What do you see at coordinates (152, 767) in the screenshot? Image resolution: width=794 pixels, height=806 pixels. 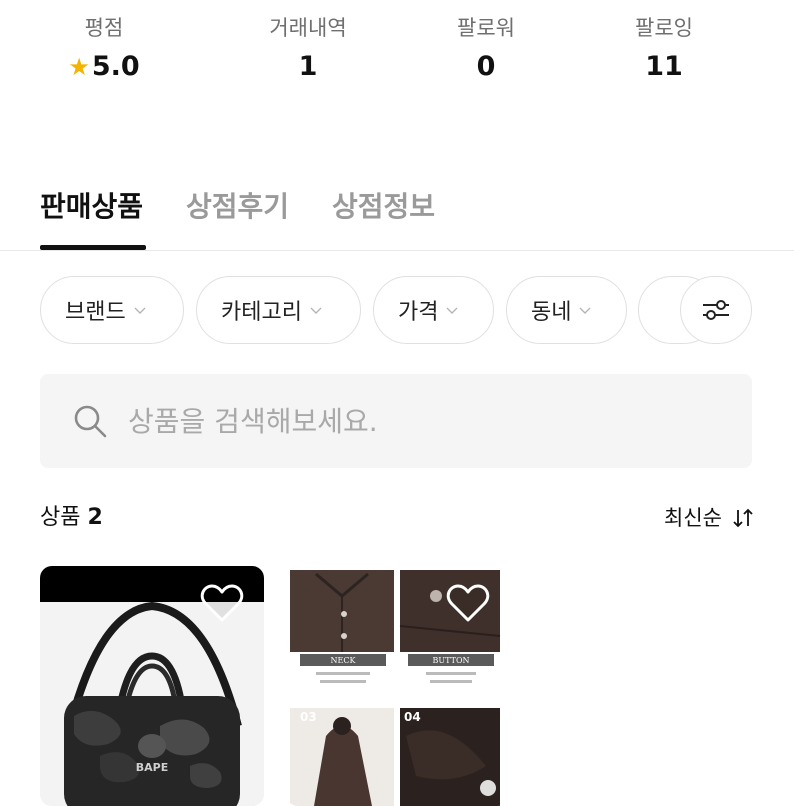 I see `svg-text: BAPE` at bounding box center [152, 767].